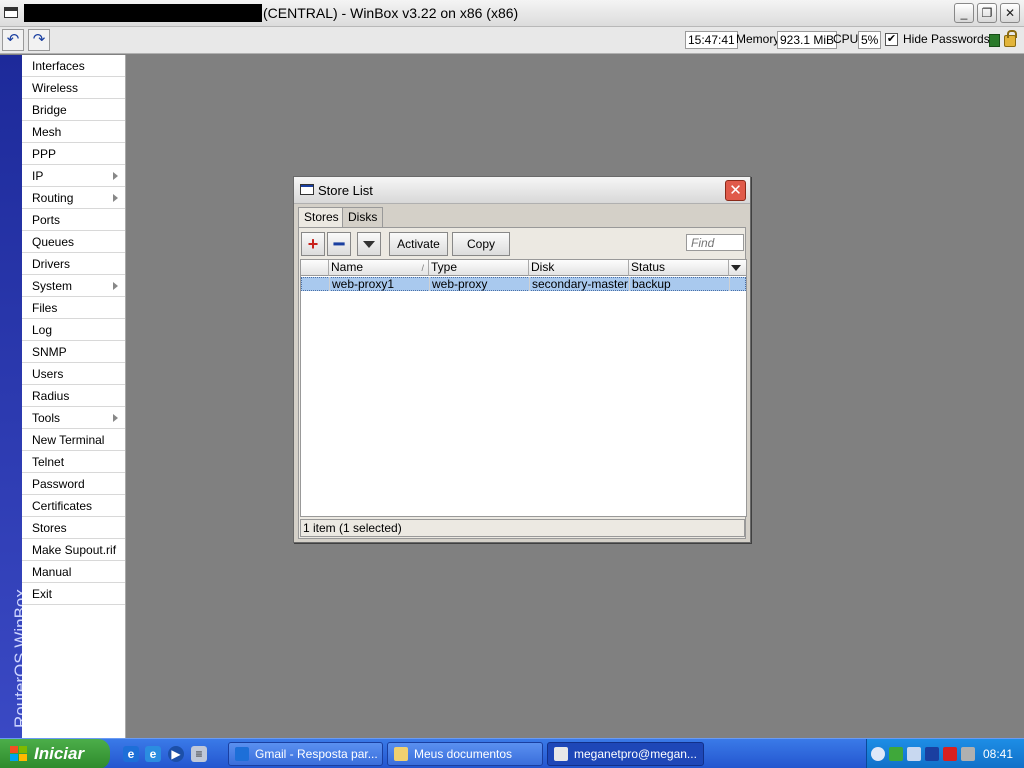 The width and height of the screenshot is (1024, 768). What do you see at coordinates (522, 190) in the screenshot?
I see `dialog-titlebar: Store List ✕` at bounding box center [522, 190].